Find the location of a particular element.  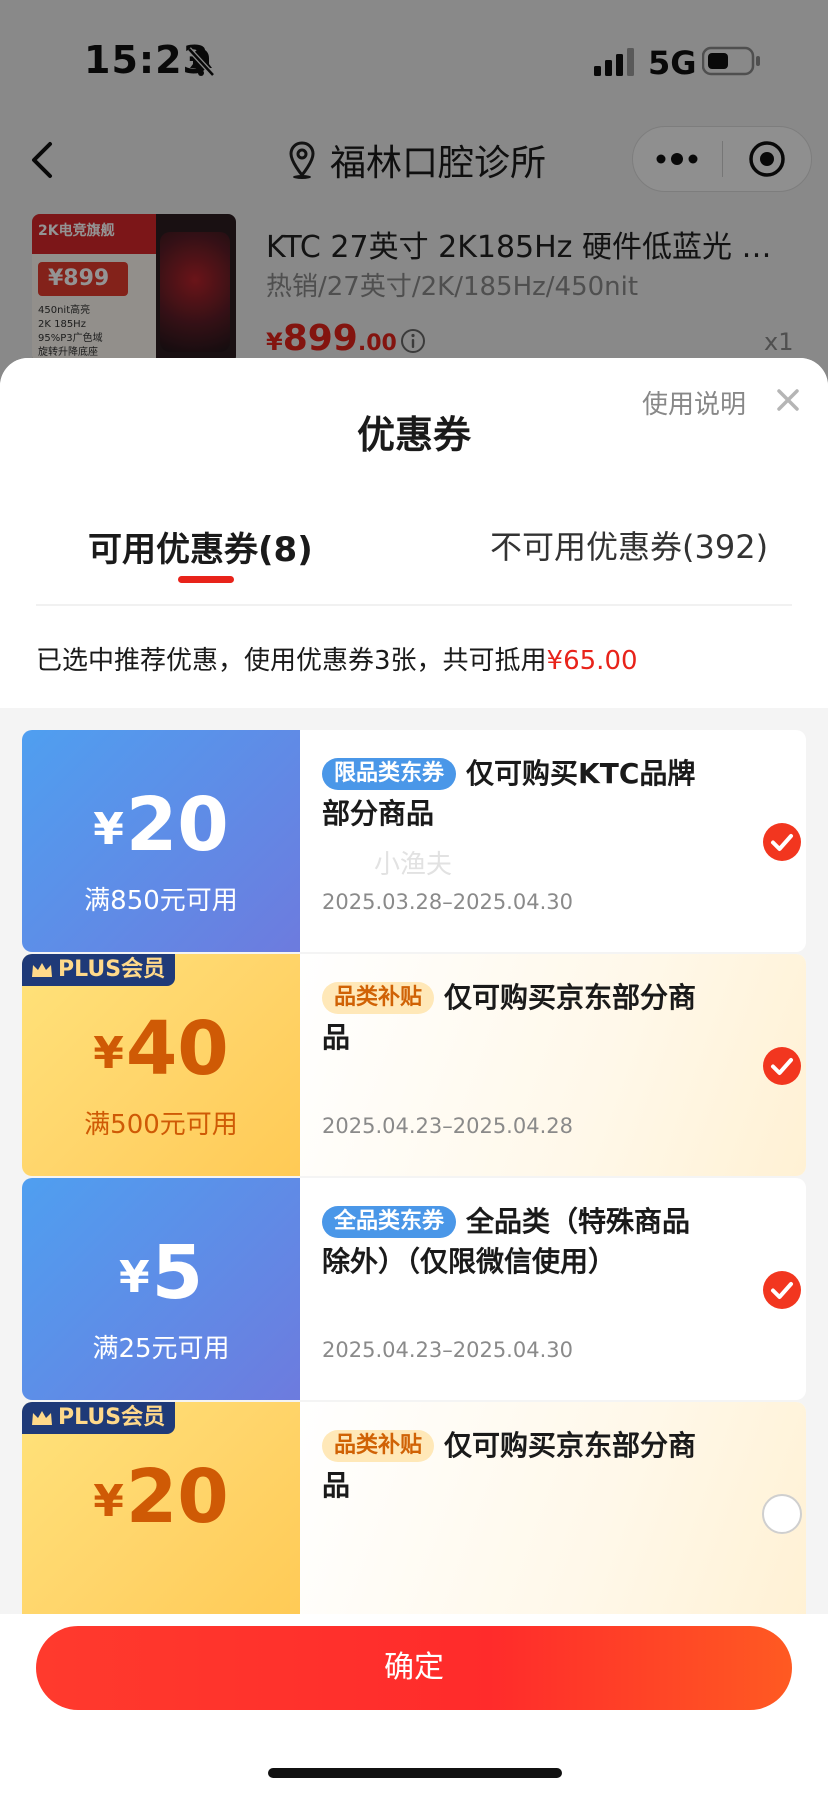

tab-active-indicator is located at coordinates (206, 579).